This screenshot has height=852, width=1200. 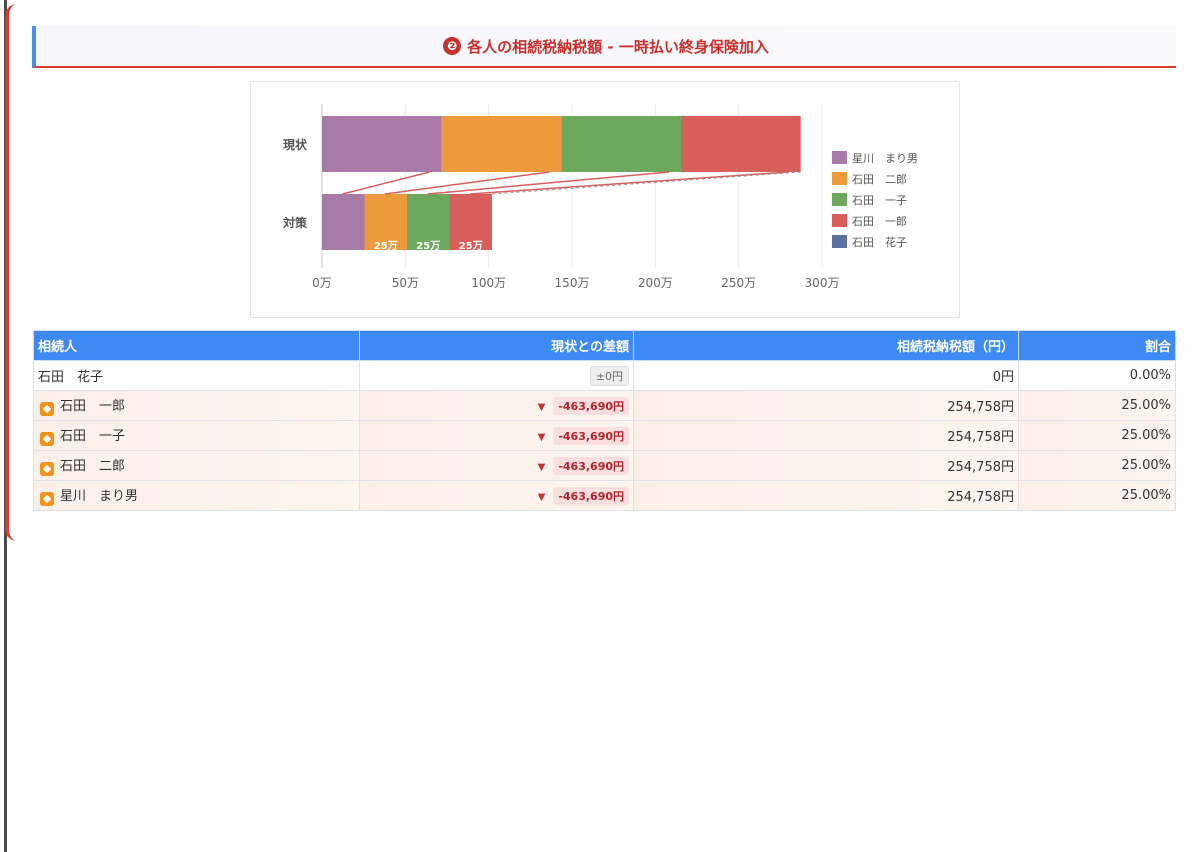 What do you see at coordinates (405, 283) in the screenshot?
I see `x-tick-label: 50万` at bounding box center [405, 283].